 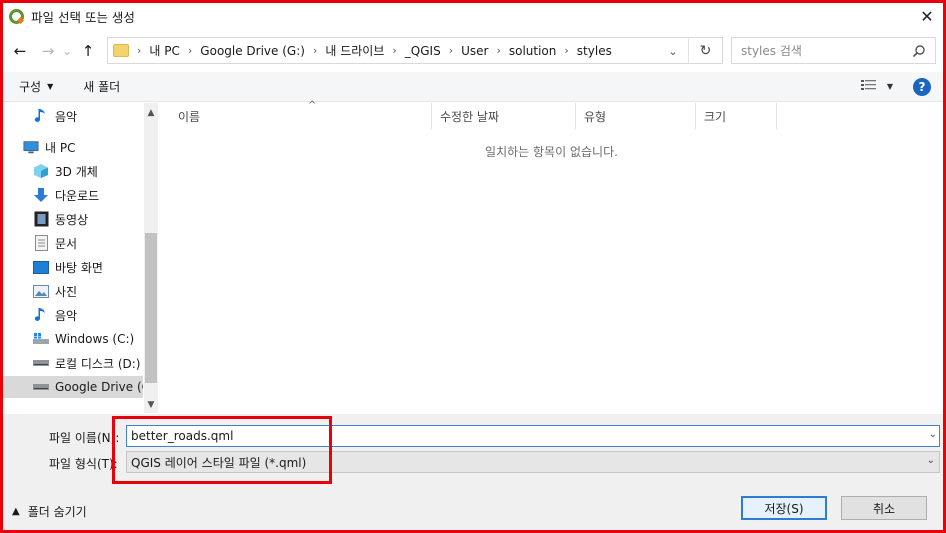 What do you see at coordinates (189, 116) in the screenshot?
I see `column-header-label: 이름` at bounding box center [189, 116].